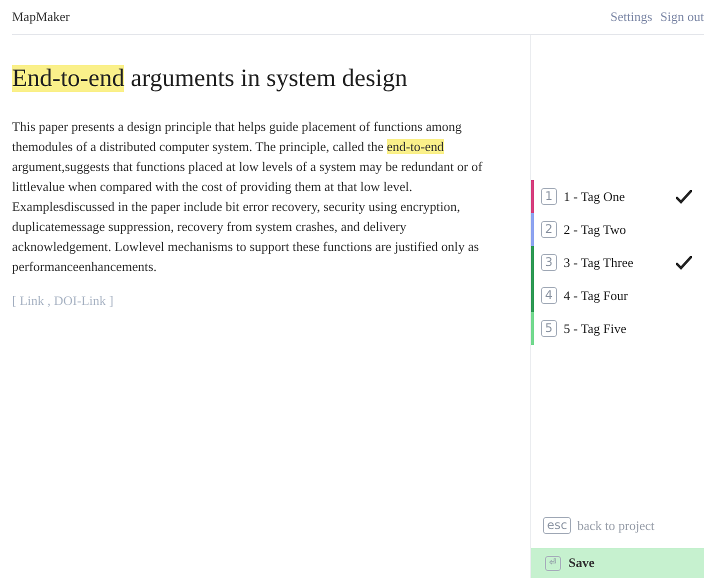 The image size is (704, 578). What do you see at coordinates (549, 328) in the screenshot?
I see `shortcut-key: 5` at bounding box center [549, 328].